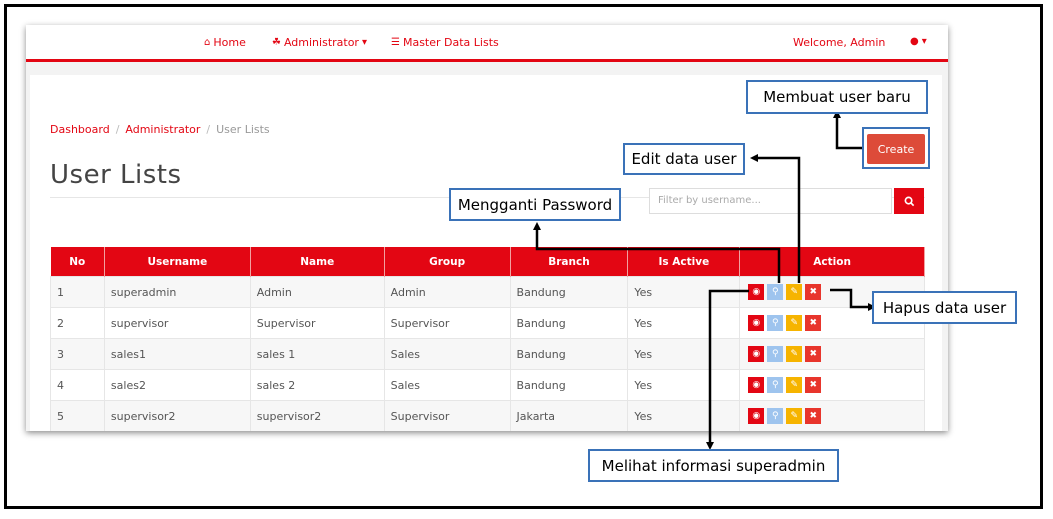 This screenshot has height=519, width=1053. Describe the element at coordinates (713, 465) in the screenshot. I see `callout-view: Melihat informasi superadmin` at that location.